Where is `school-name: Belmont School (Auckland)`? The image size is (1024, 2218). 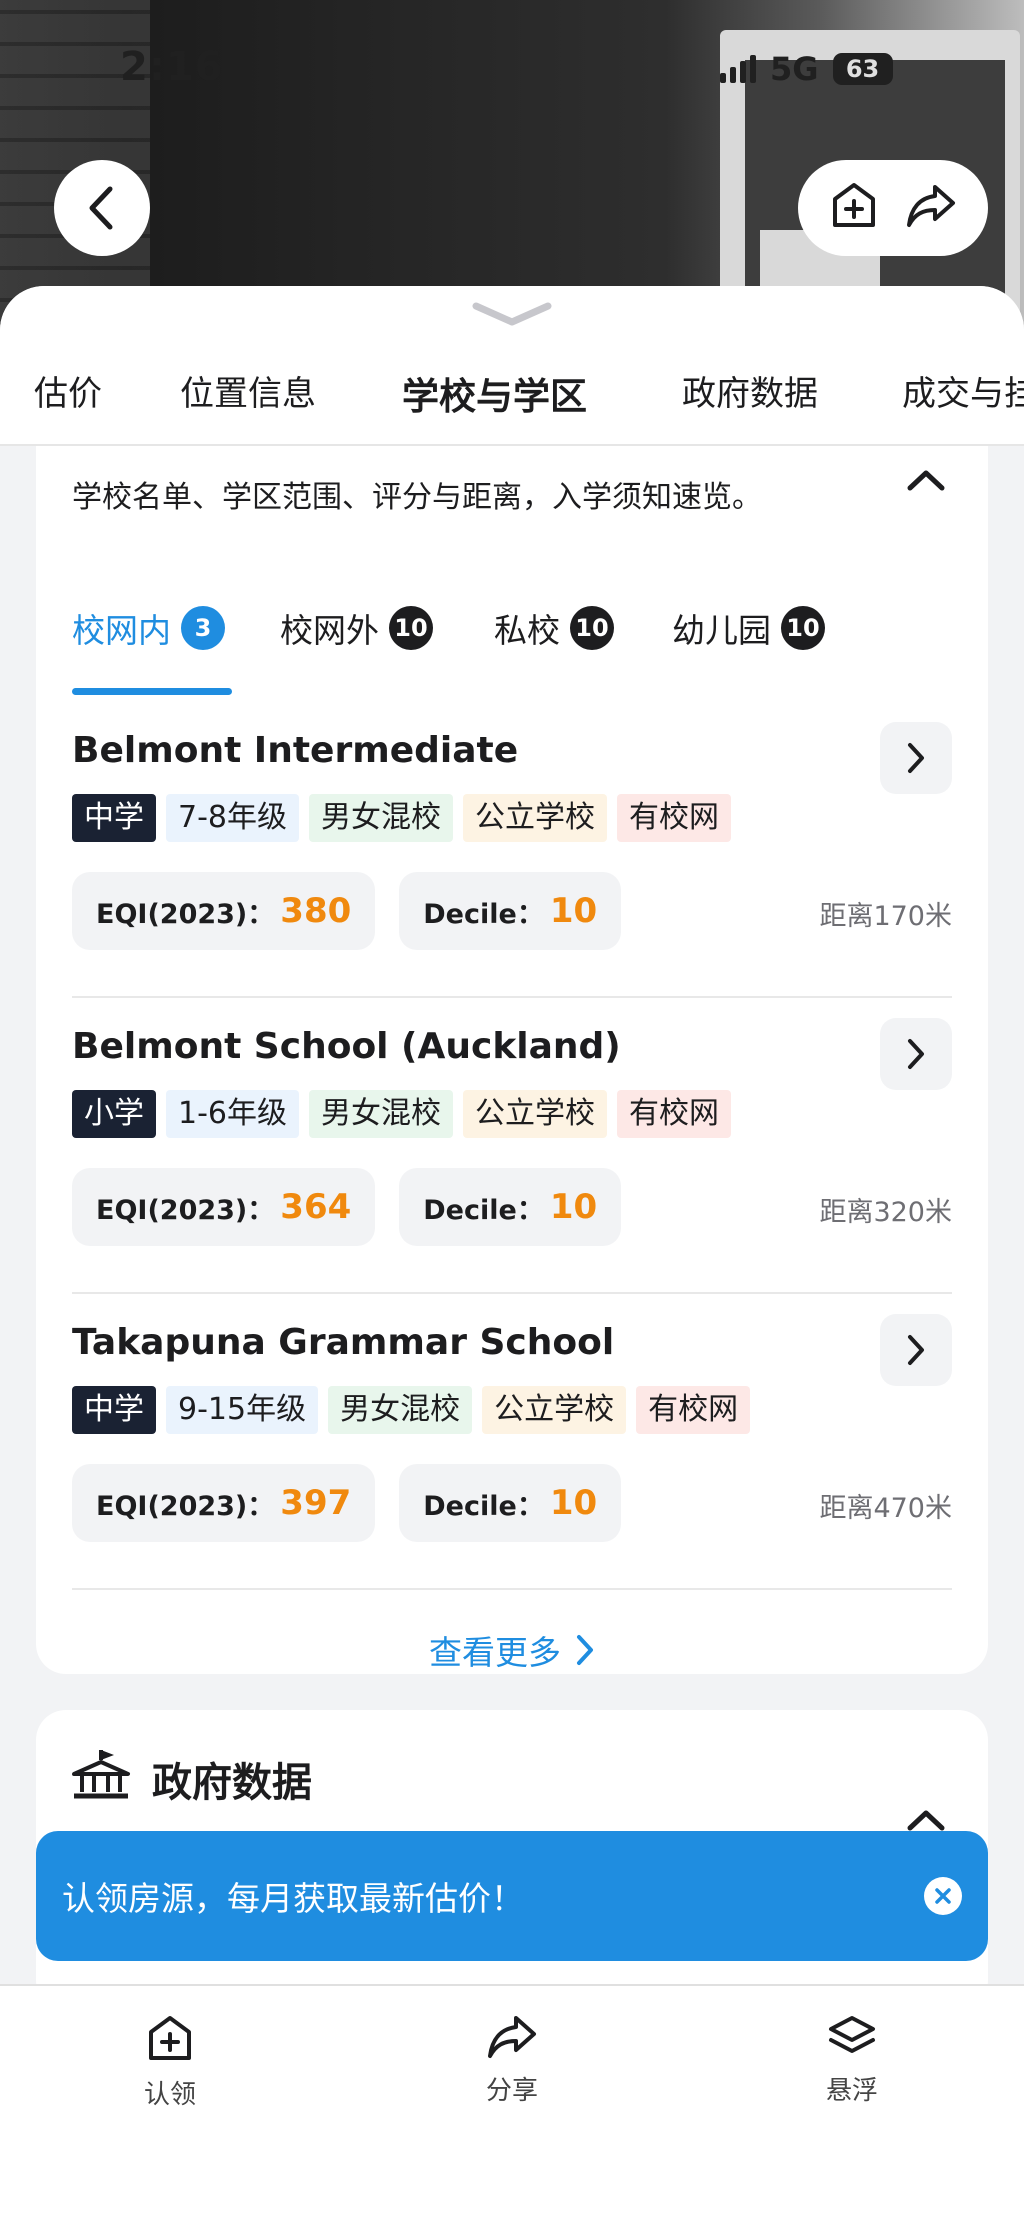
school-name: Belmont School (Auckland) is located at coordinates (346, 1046).